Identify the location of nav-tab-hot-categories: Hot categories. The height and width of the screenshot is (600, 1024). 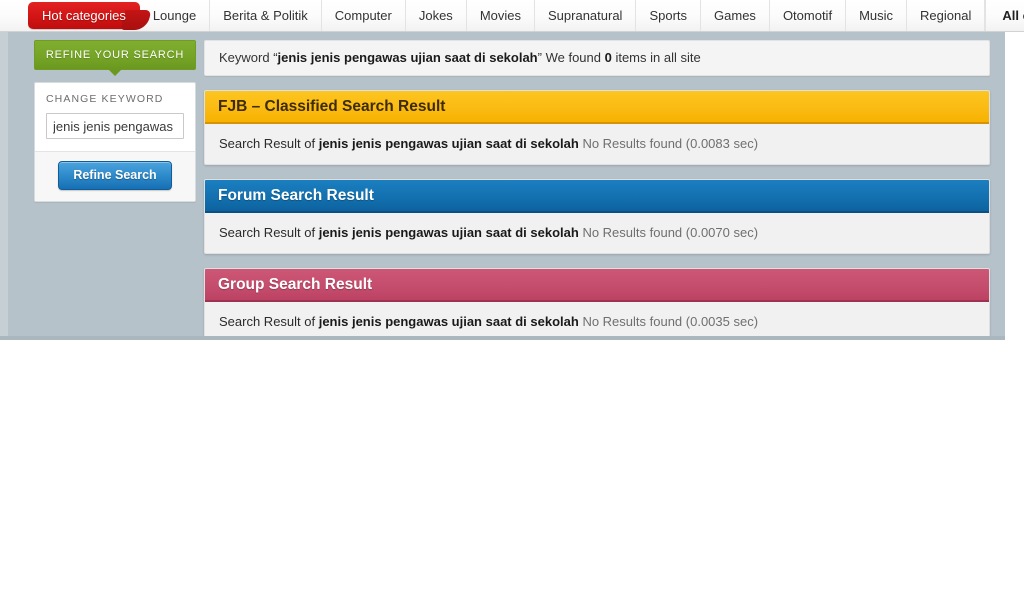
(84, 15).